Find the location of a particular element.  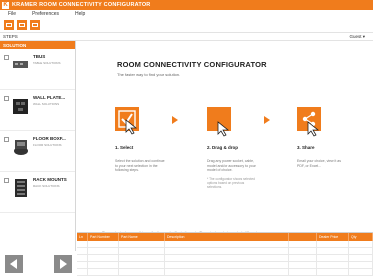

menu-help: Help is located at coordinates (80, 14).